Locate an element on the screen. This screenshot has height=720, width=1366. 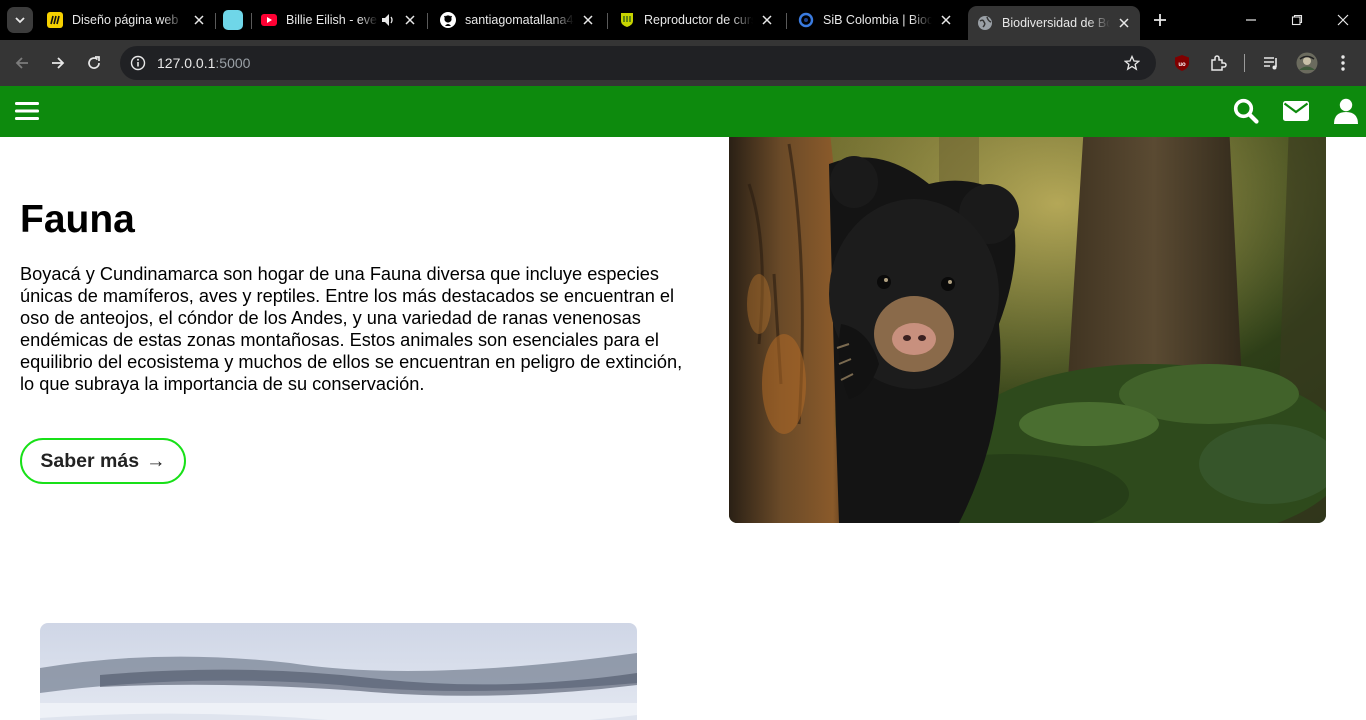
tab-search-button is located at coordinates (20, 20).